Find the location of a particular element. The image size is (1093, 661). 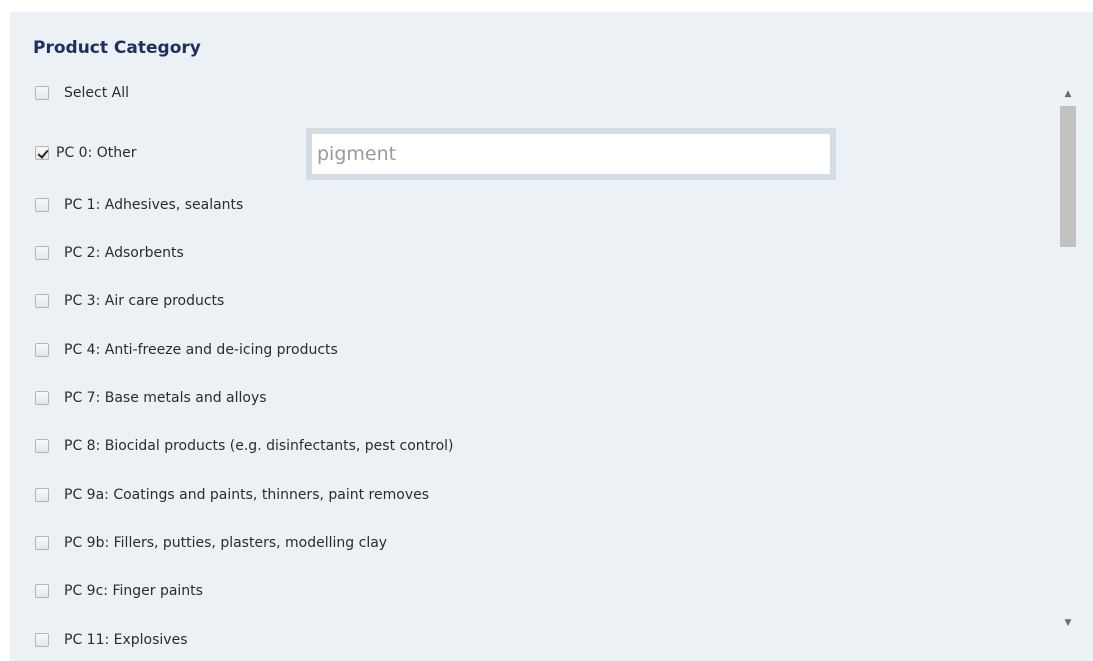

category-label: PC 4: Anti-freeze and de-icing products is located at coordinates (201, 350).